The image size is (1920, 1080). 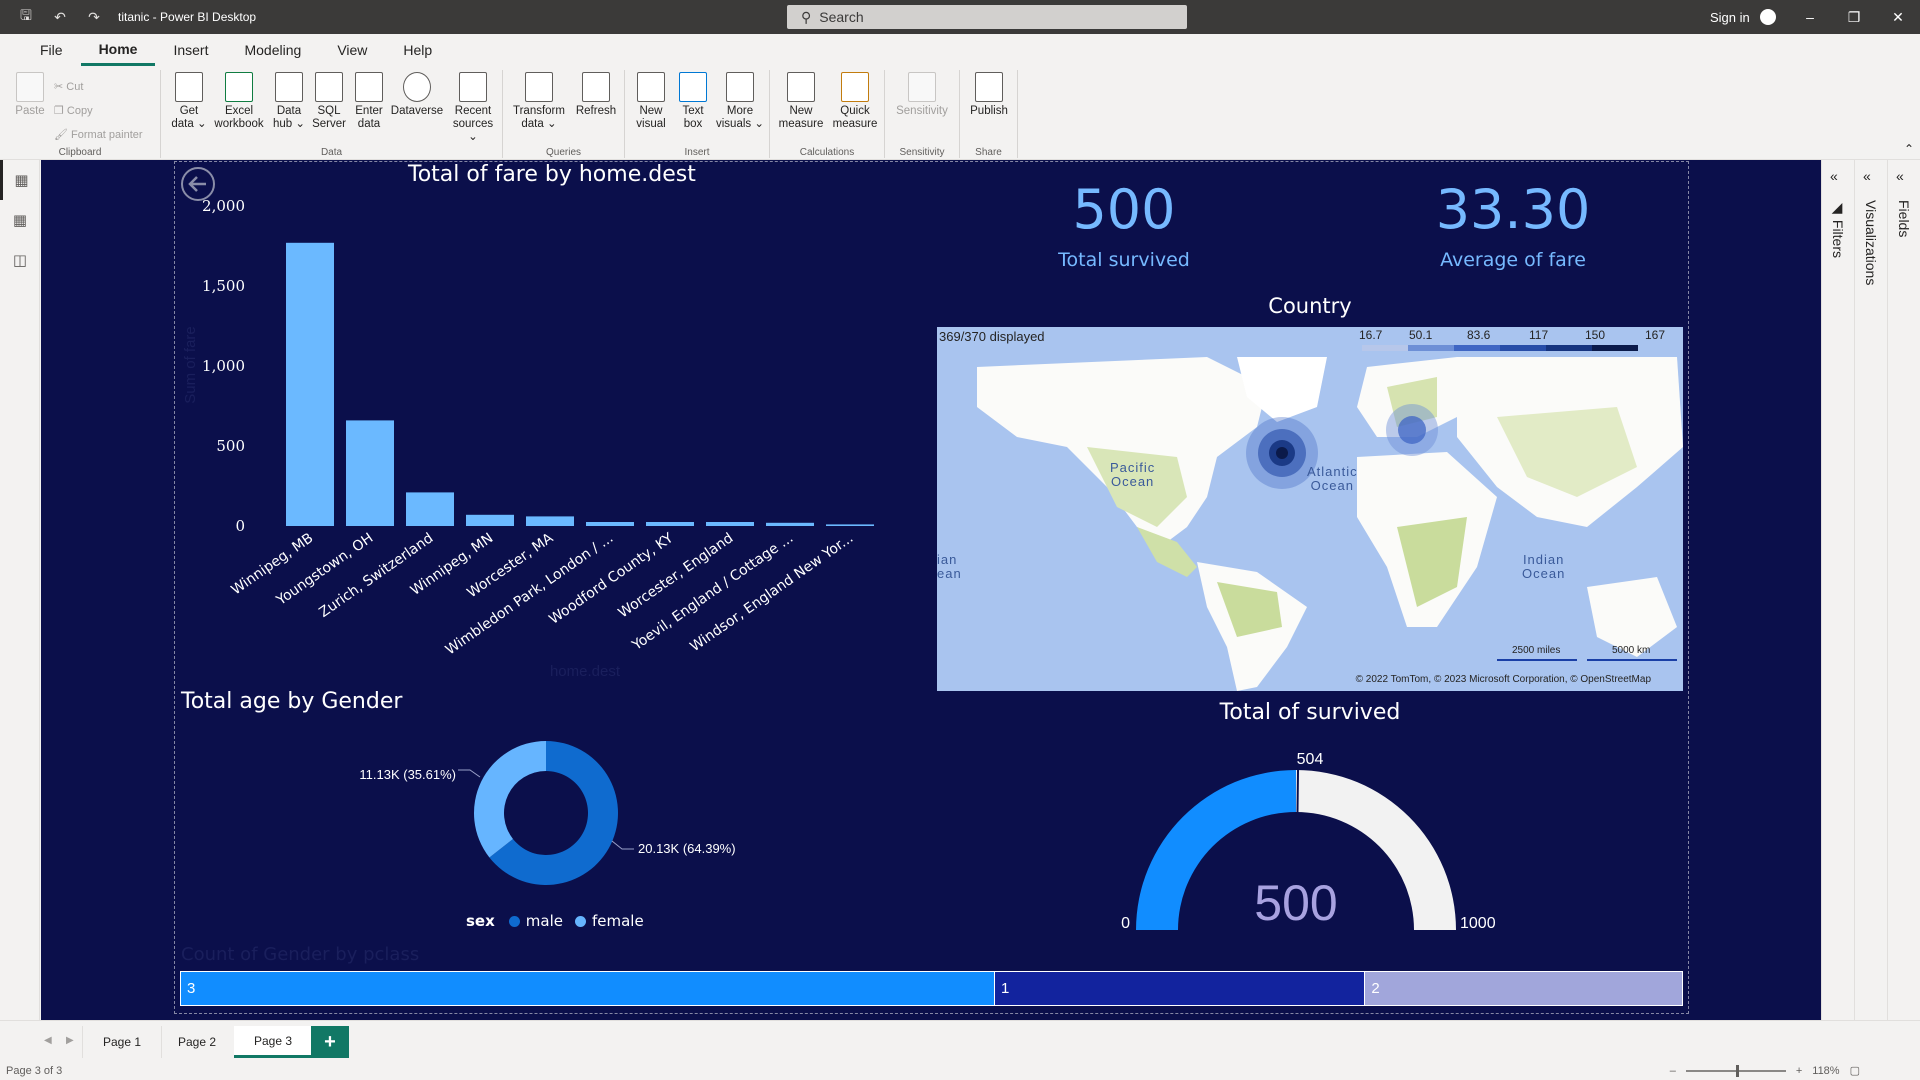 I want to click on world-map-graphic, so click(x=1310, y=522).